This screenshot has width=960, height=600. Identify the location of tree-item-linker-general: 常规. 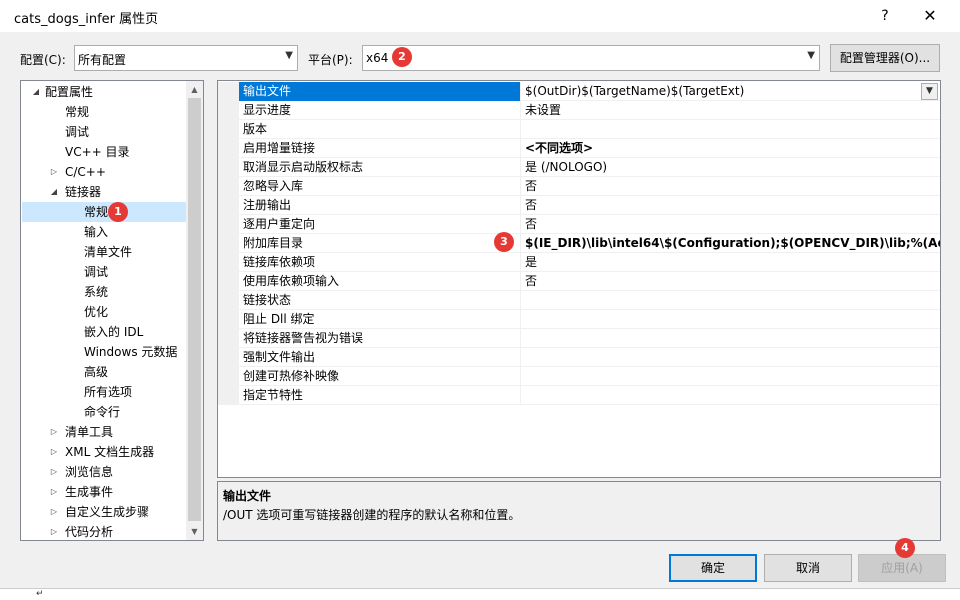
(104, 212).